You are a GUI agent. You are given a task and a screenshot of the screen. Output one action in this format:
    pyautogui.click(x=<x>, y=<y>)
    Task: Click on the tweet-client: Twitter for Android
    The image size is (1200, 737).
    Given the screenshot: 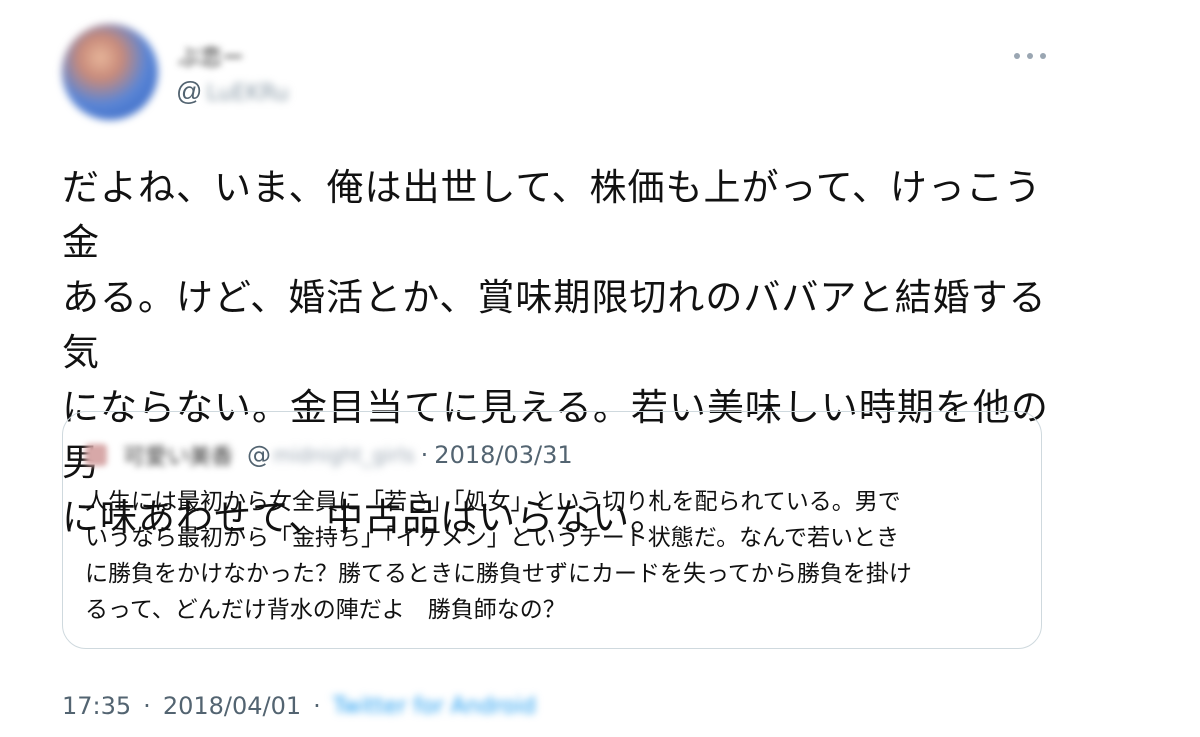 What is the action you would take?
    pyautogui.click(x=434, y=706)
    